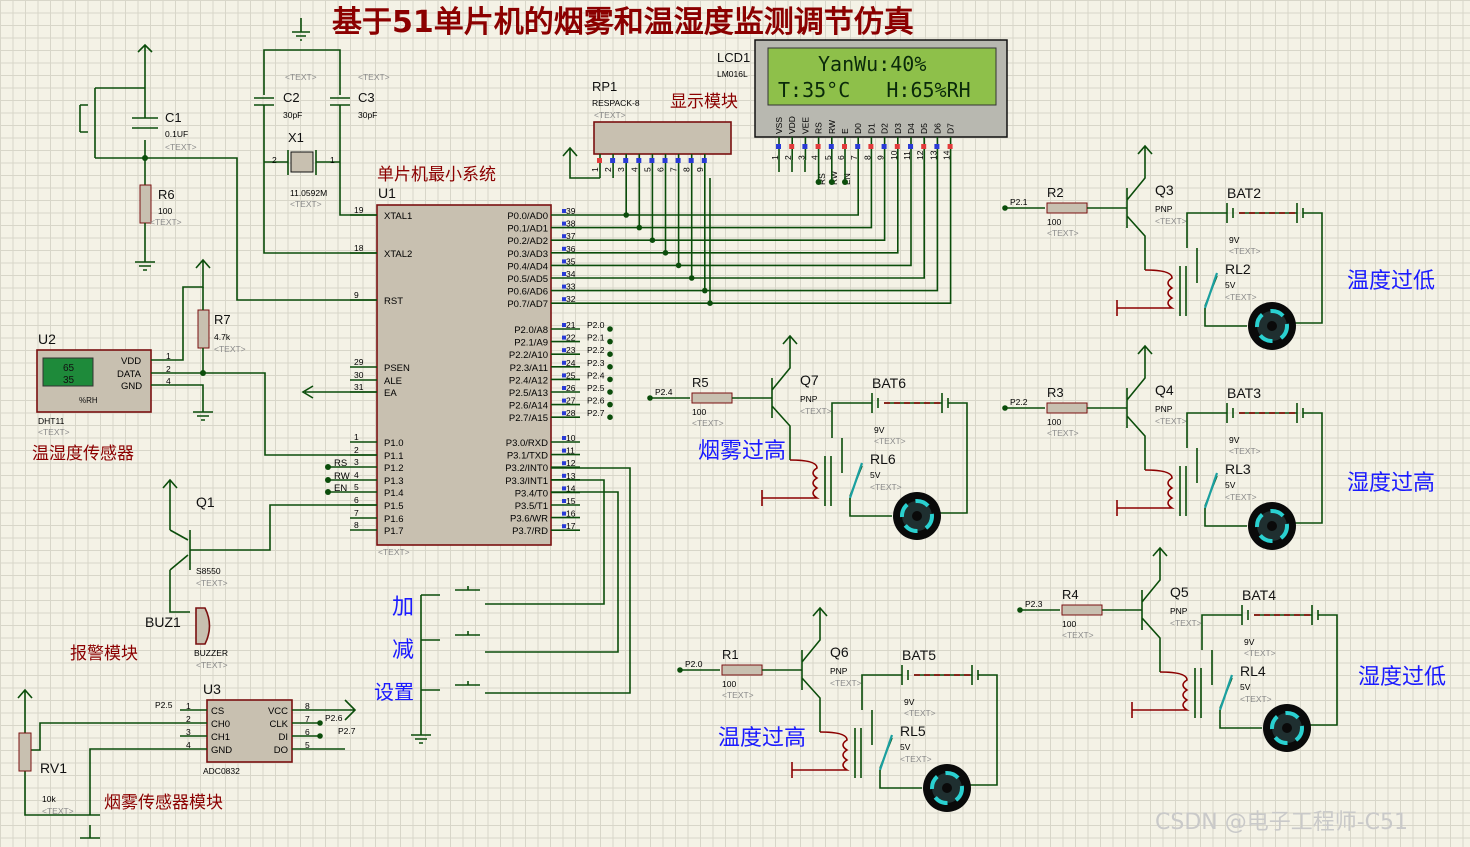 Image resolution: width=1470 pixels, height=847 pixels. What do you see at coordinates (320, 179) in the screenshot?
I see `xtal-wires` at bounding box center [320, 179].